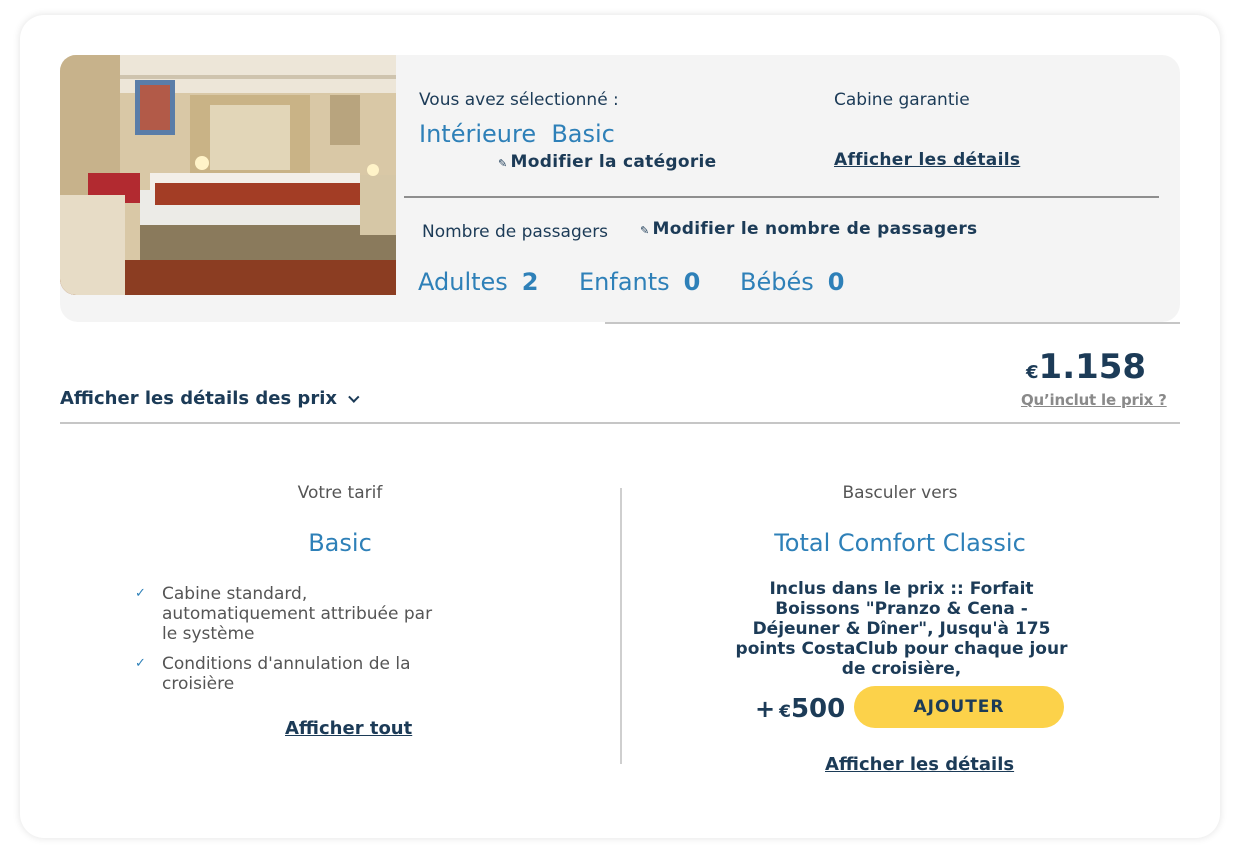 The width and height of the screenshot is (1238, 856). I want to click on selected-label: Vous avez sélectionné :, so click(519, 100).